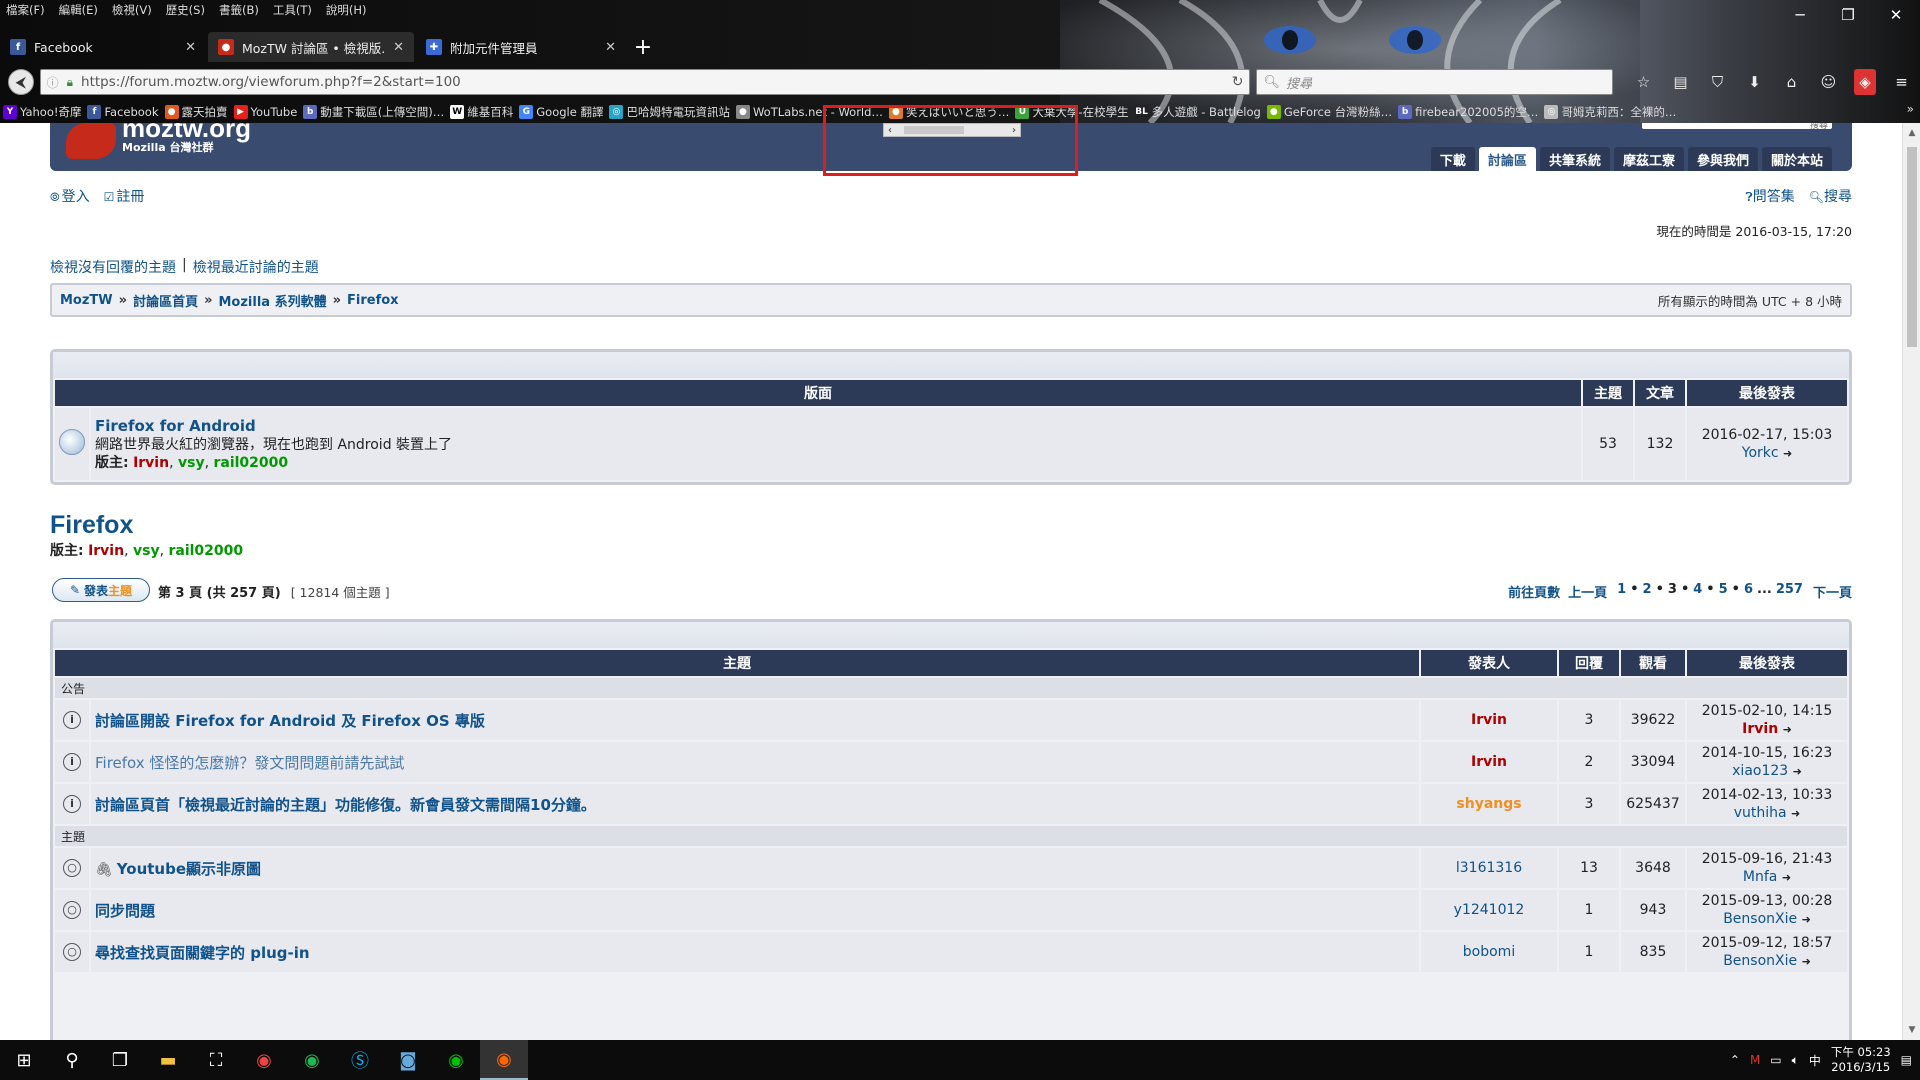 The image size is (1920, 1080). Describe the element at coordinates (1800, 15) in the screenshot. I see `minimize-icon: ─` at that location.